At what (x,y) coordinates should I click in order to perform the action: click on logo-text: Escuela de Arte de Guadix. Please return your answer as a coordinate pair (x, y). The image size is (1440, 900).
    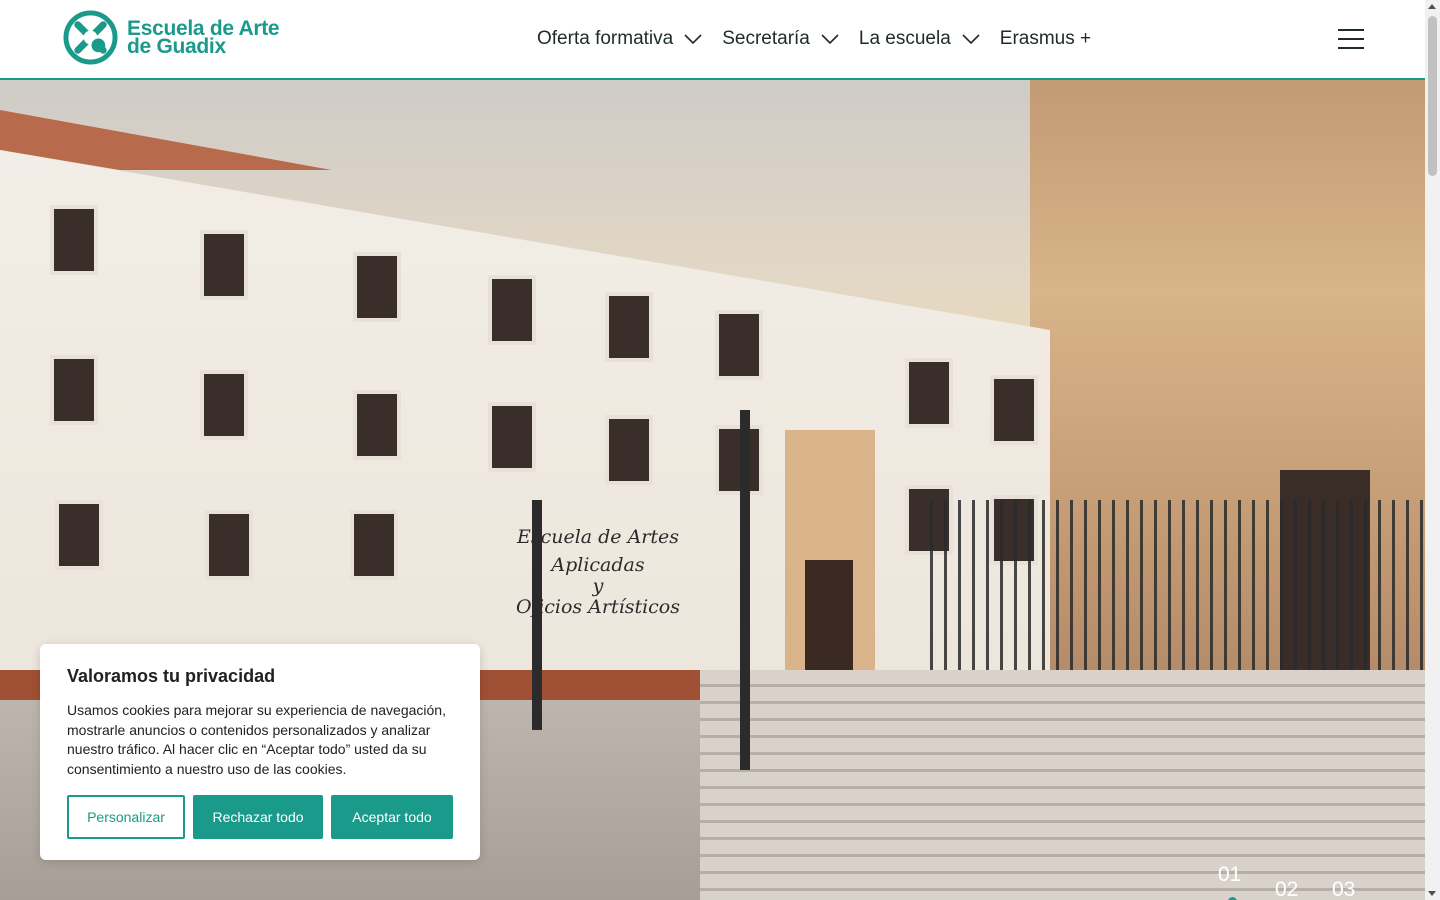
    Looking at the image, I should click on (203, 38).